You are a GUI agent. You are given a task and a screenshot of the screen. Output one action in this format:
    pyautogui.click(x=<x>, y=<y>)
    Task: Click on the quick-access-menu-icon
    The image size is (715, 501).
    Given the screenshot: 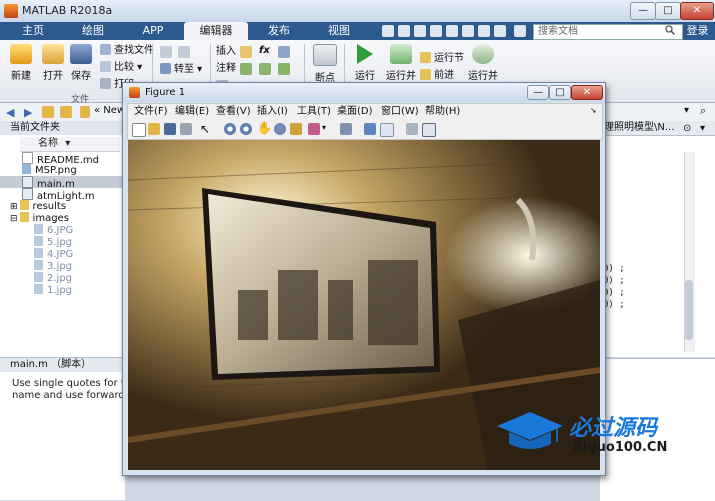 What is the action you would take?
    pyautogui.click(x=520, y=31)
    